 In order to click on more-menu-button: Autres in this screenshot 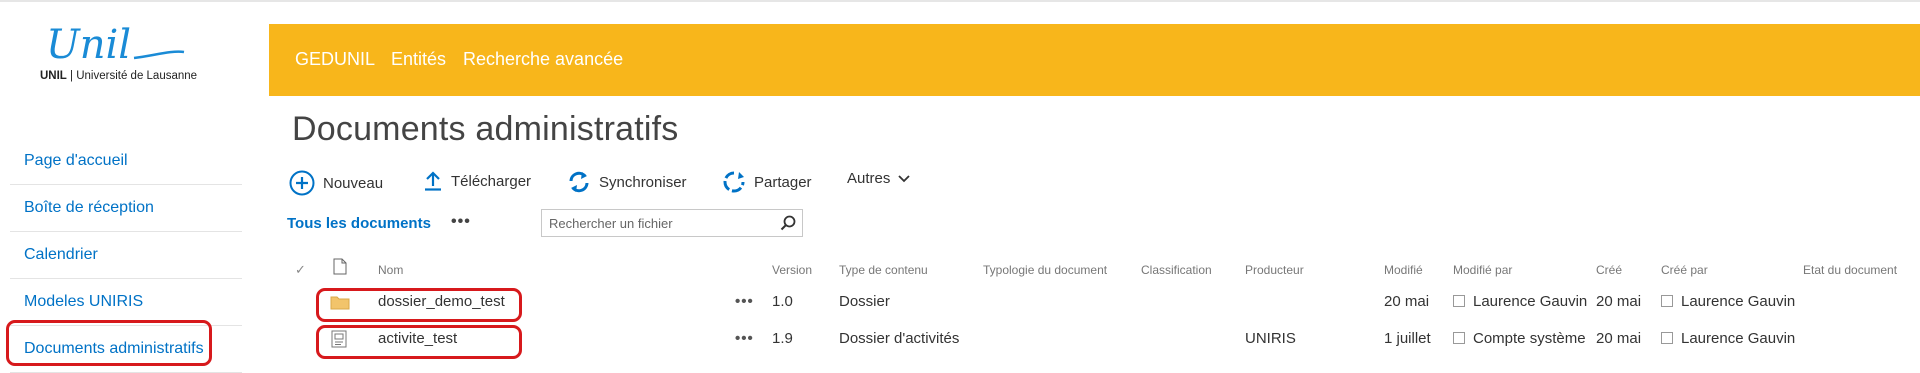, I will do `click(878, 178)`.